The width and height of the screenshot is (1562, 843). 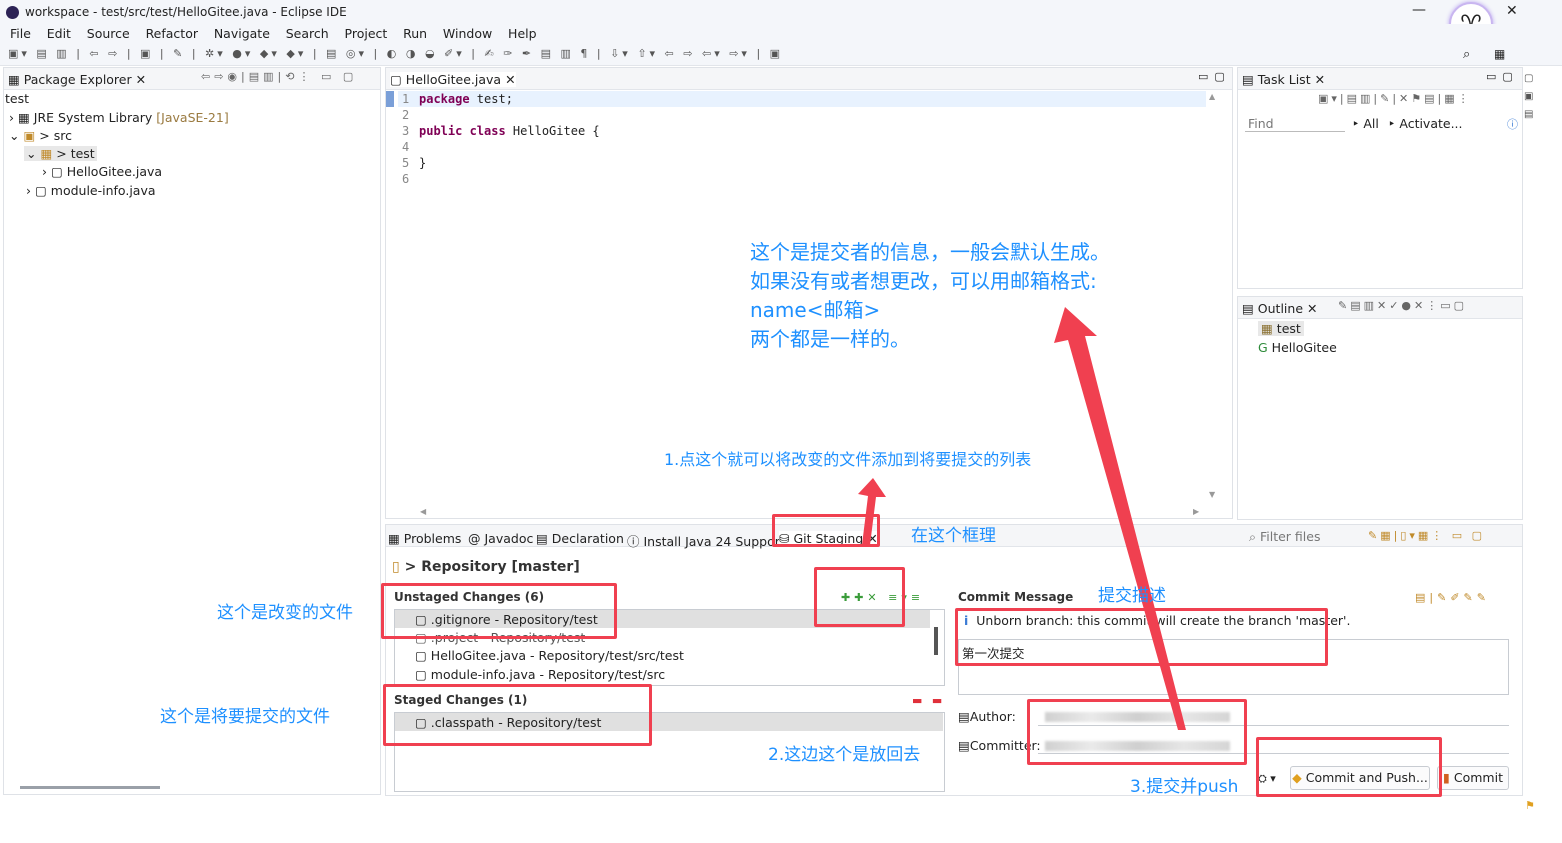 What do you see at coordinates (923, 281) in the screenshot?
I see `annotation-committer-info-2: 如果没有或者想更改，可以用邮箱格式:` at bounding box center [923, 281].